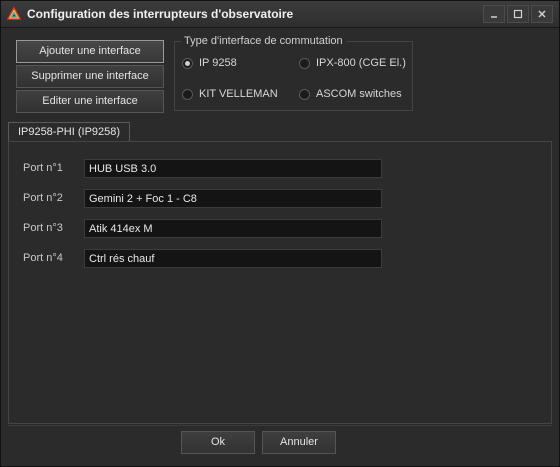 The height and width of the screenshot is (467, 560). What do you see at coordinates (43, 198) in the screenshot?
I see `port-label: Port n°2` at bounding box center [43, 198].